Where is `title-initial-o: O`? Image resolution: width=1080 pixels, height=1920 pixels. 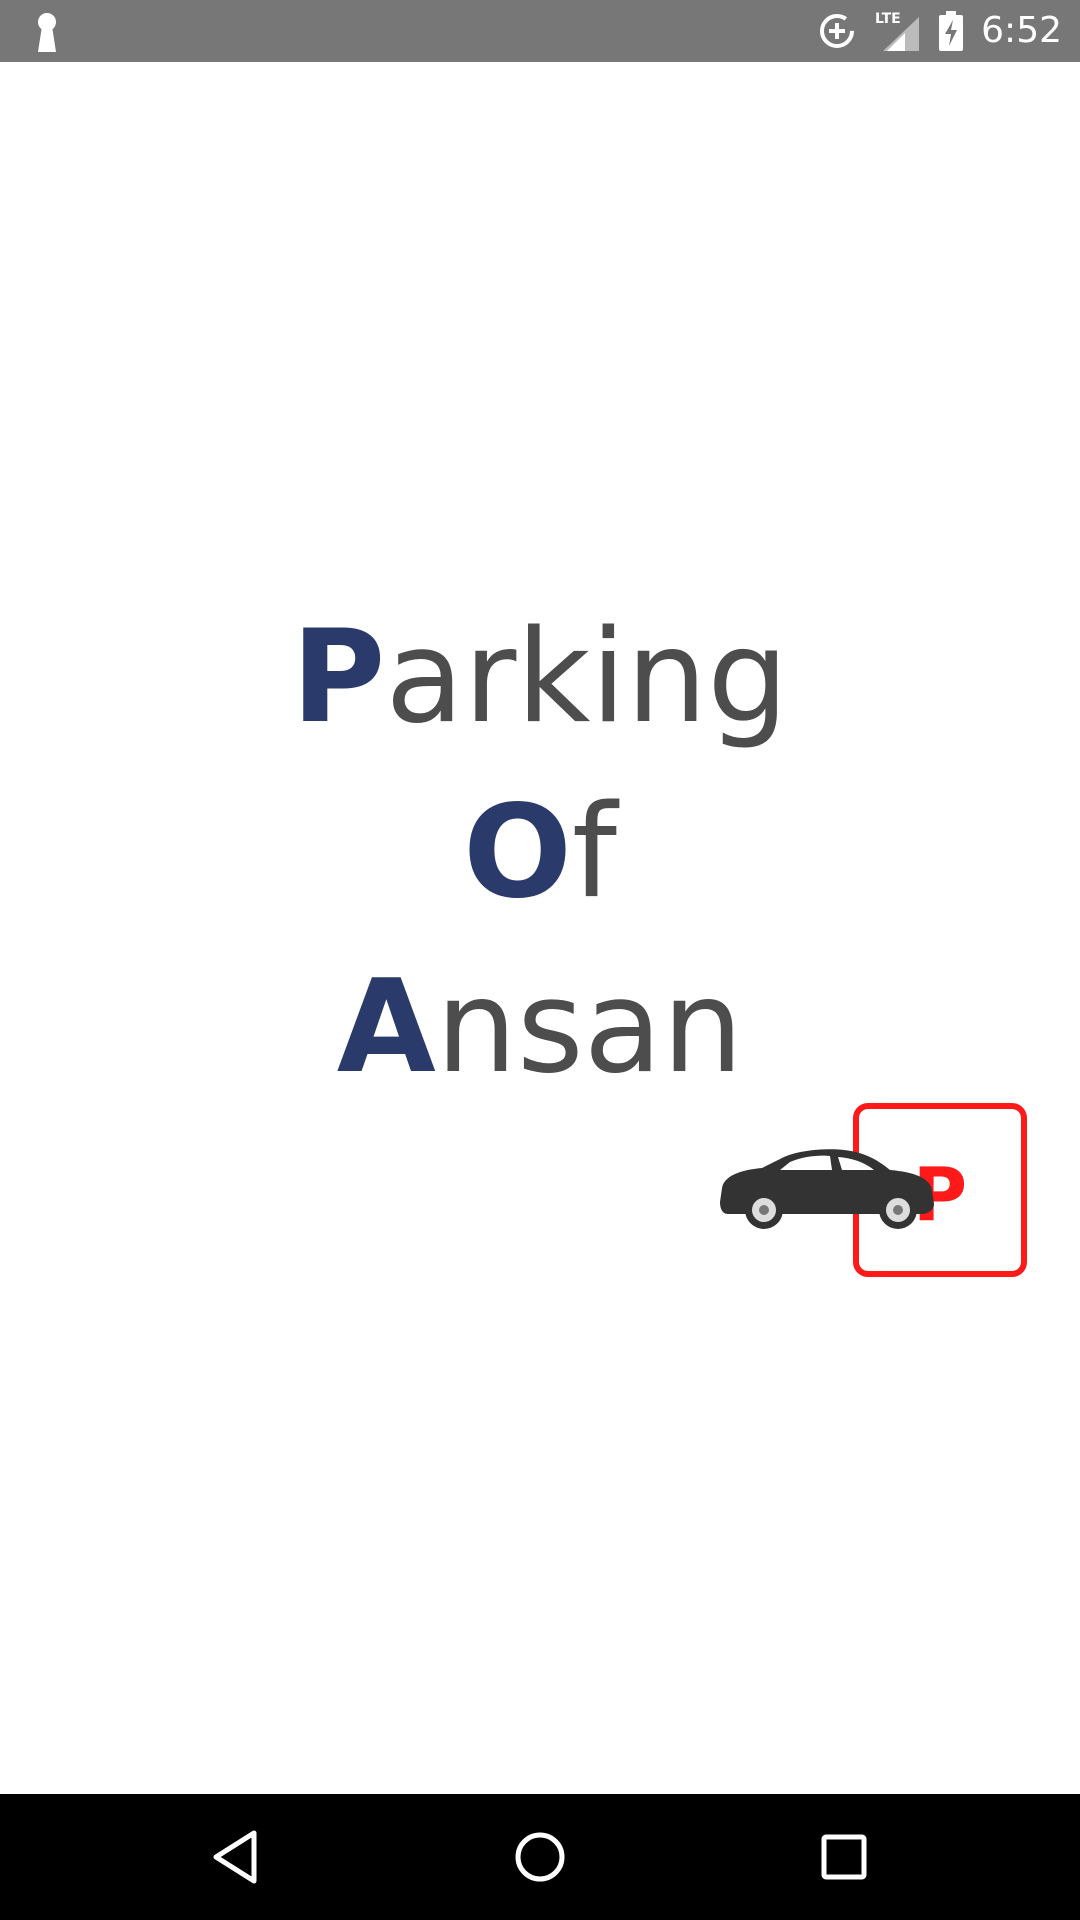 title-initial-o: O is located at coordinates (517, 852).